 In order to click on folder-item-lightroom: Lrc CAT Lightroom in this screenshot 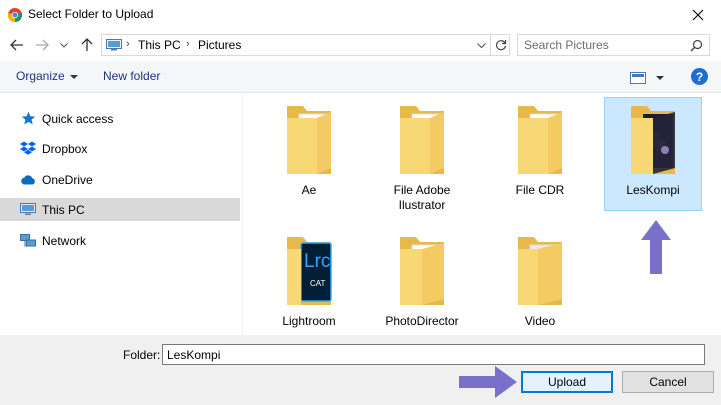, I will do `click(309, 283)`.